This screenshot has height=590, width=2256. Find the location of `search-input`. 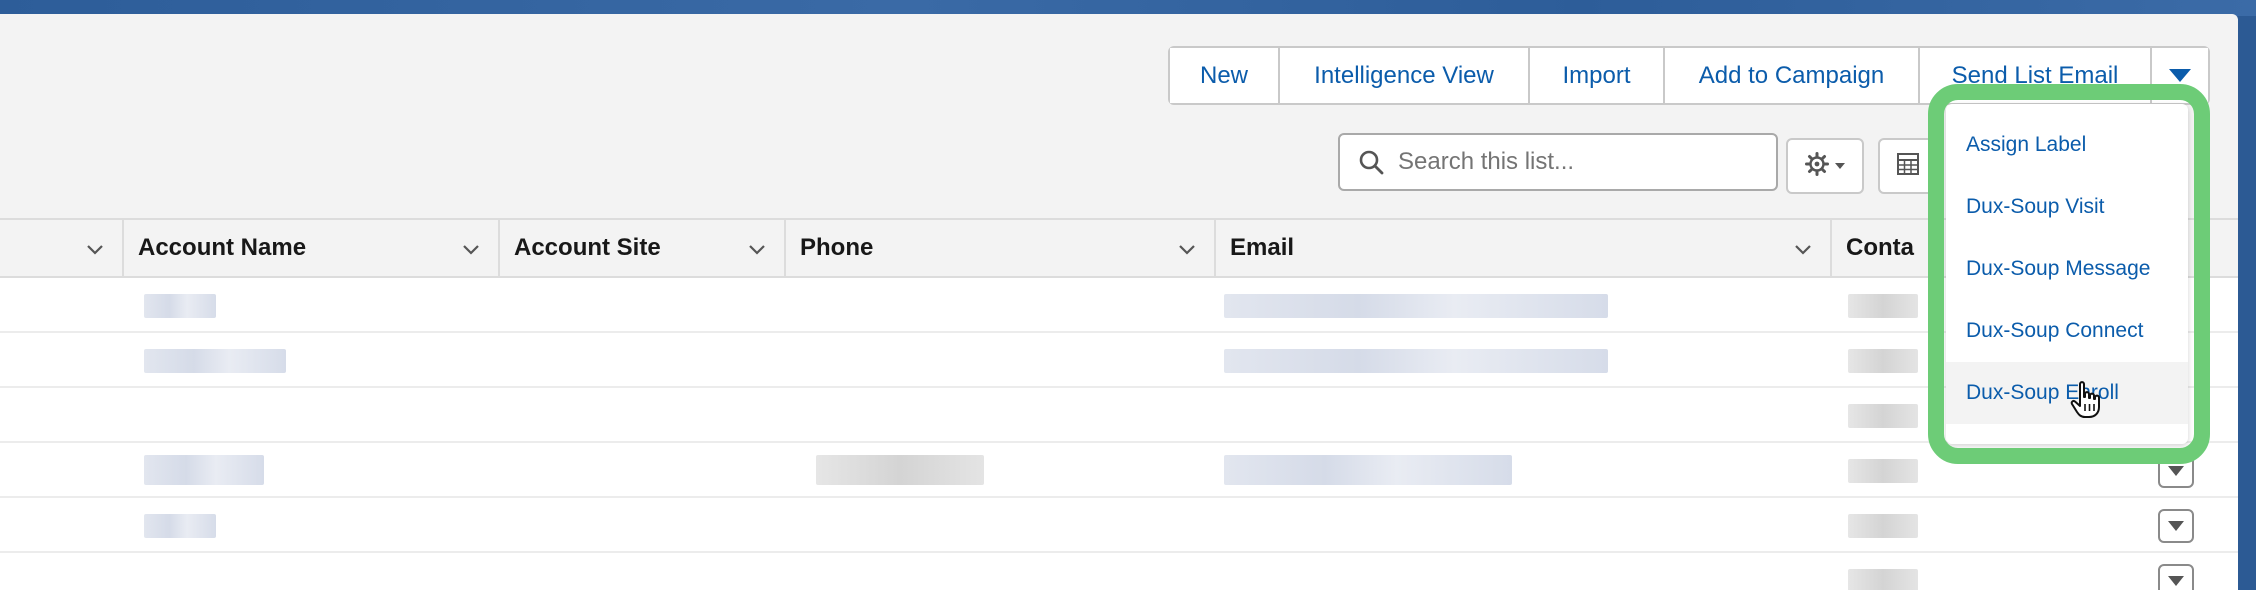

search-input is located at coordinates (1578, 162).